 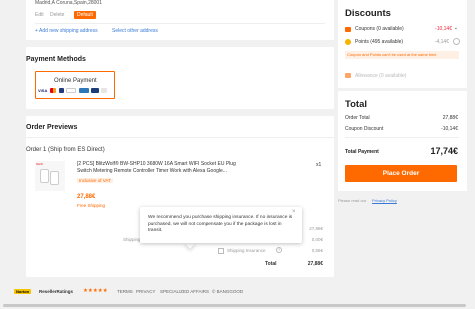 What do you see at coordinates (317, 239) in the screenshot?
I see `shipping-value: 0,00€` at bounding box center [317, 239].